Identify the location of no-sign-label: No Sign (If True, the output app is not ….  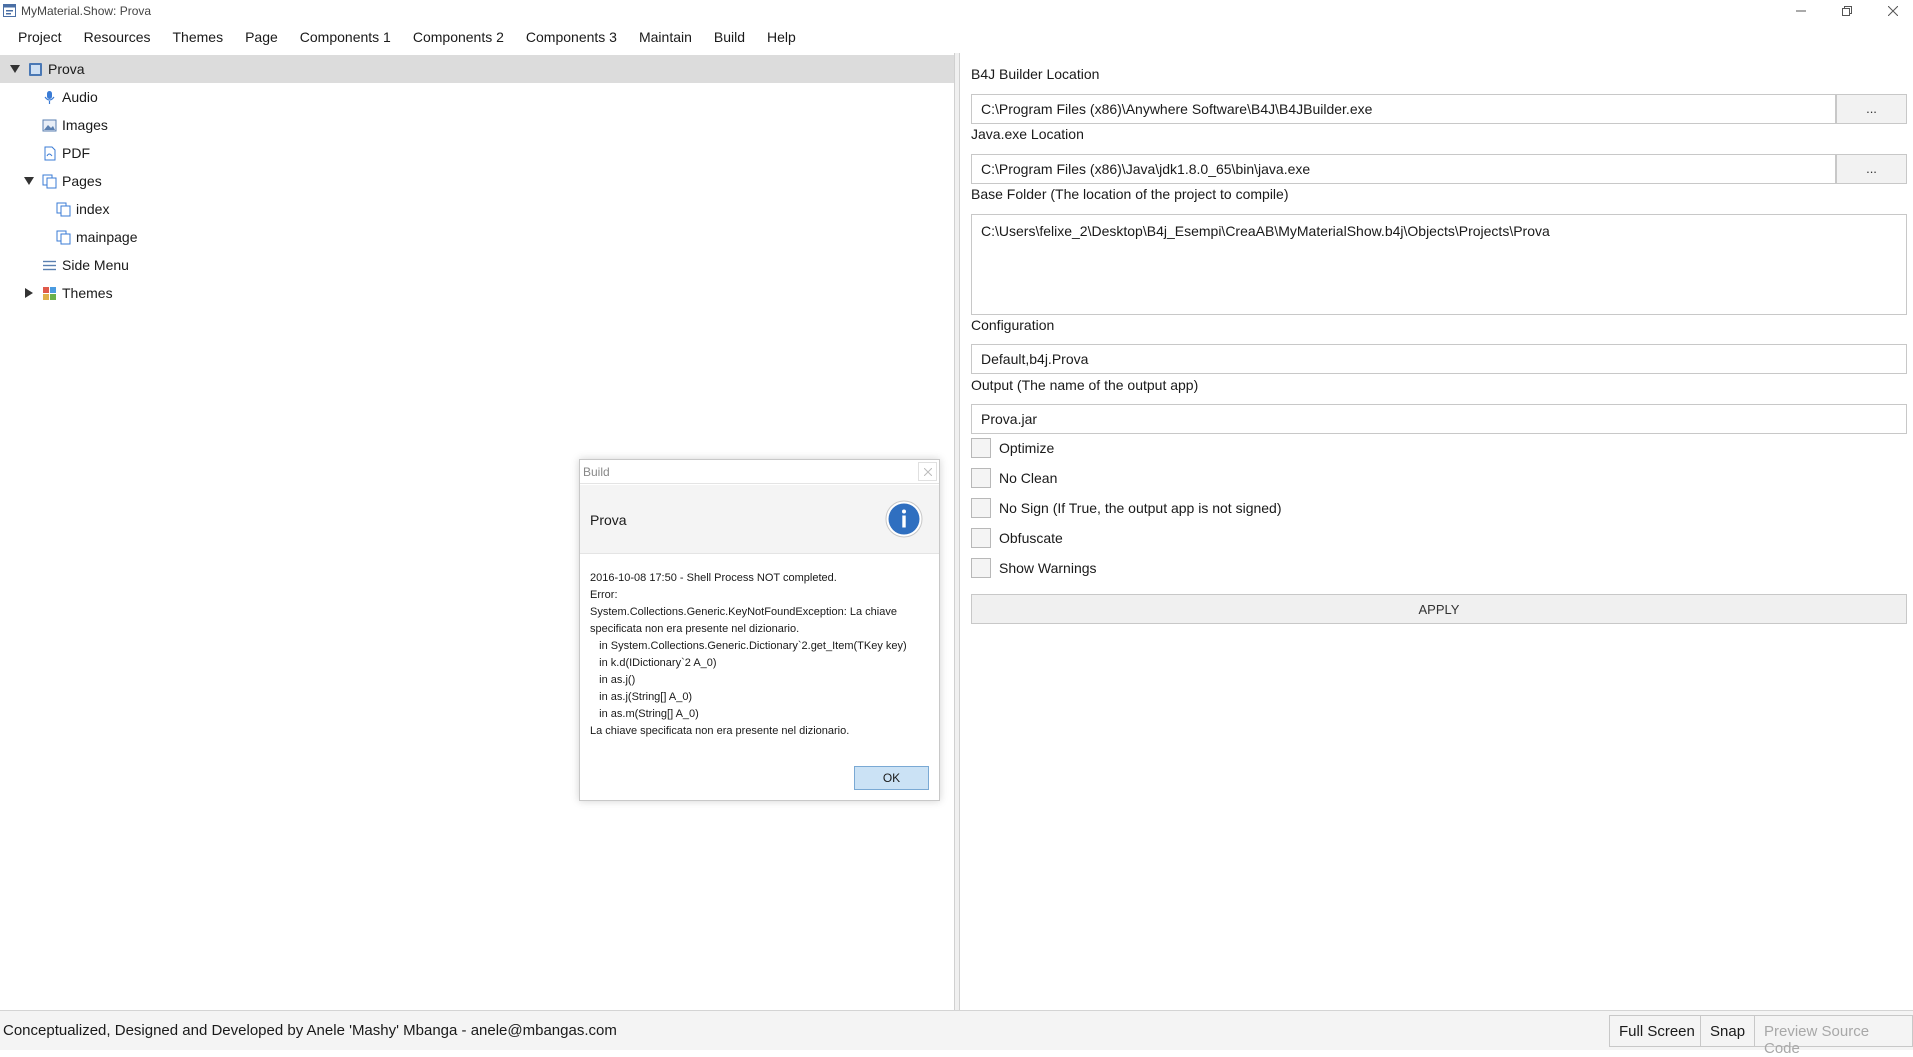
(1140, 508).